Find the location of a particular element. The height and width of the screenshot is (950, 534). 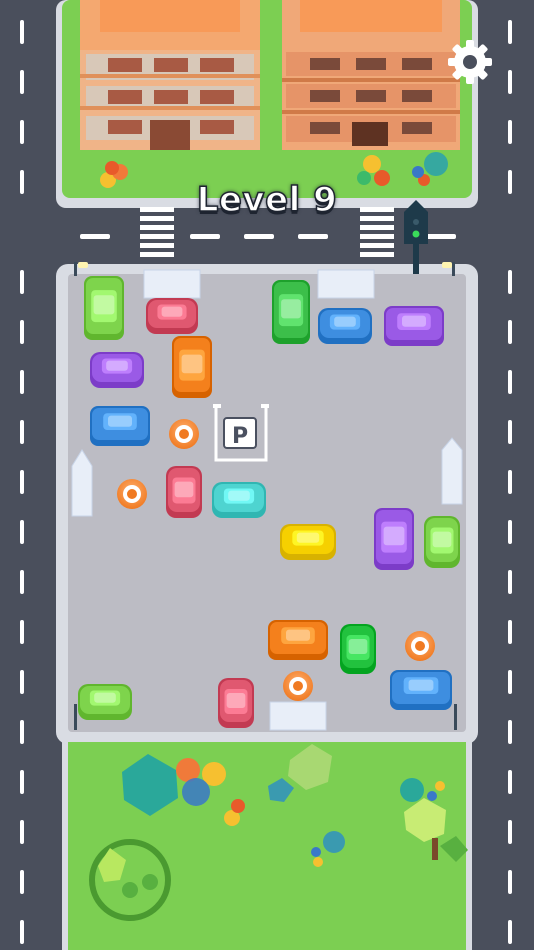

pink-car-bottom is located at coordinates (236, 703).